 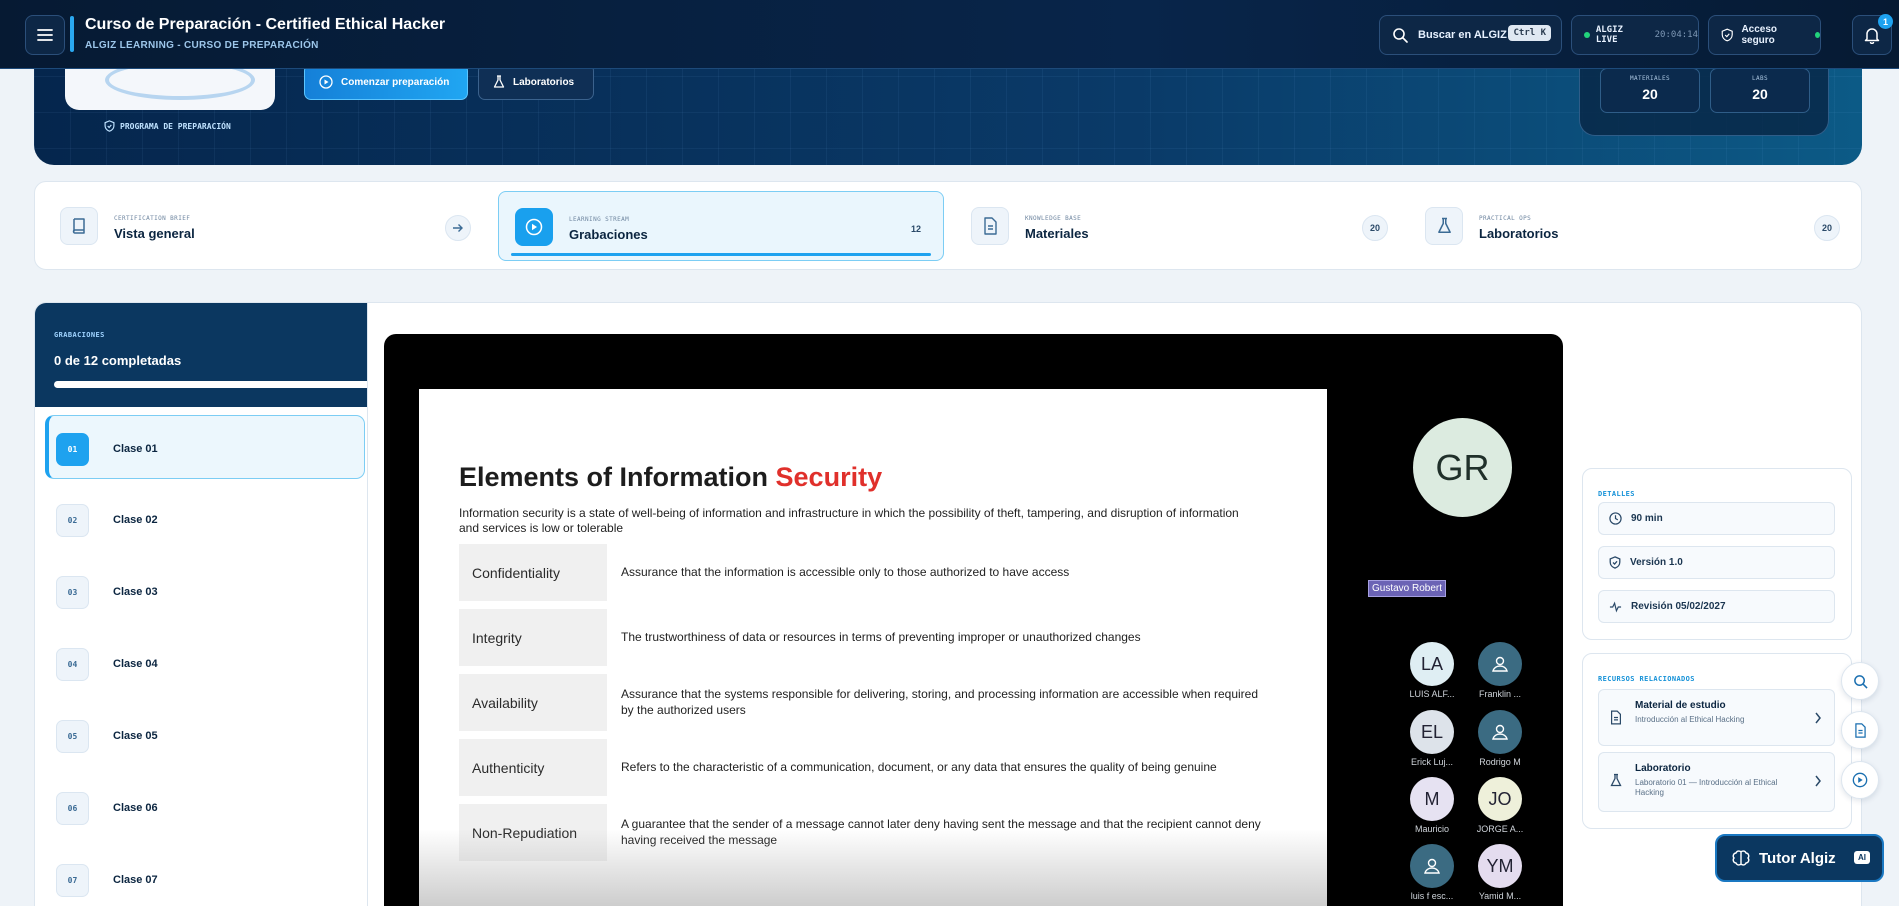 What do you see at coordinates (1432, 664) in the screenshot?
I see `participant-avatar: LA` at bounding box center [1432, 664].